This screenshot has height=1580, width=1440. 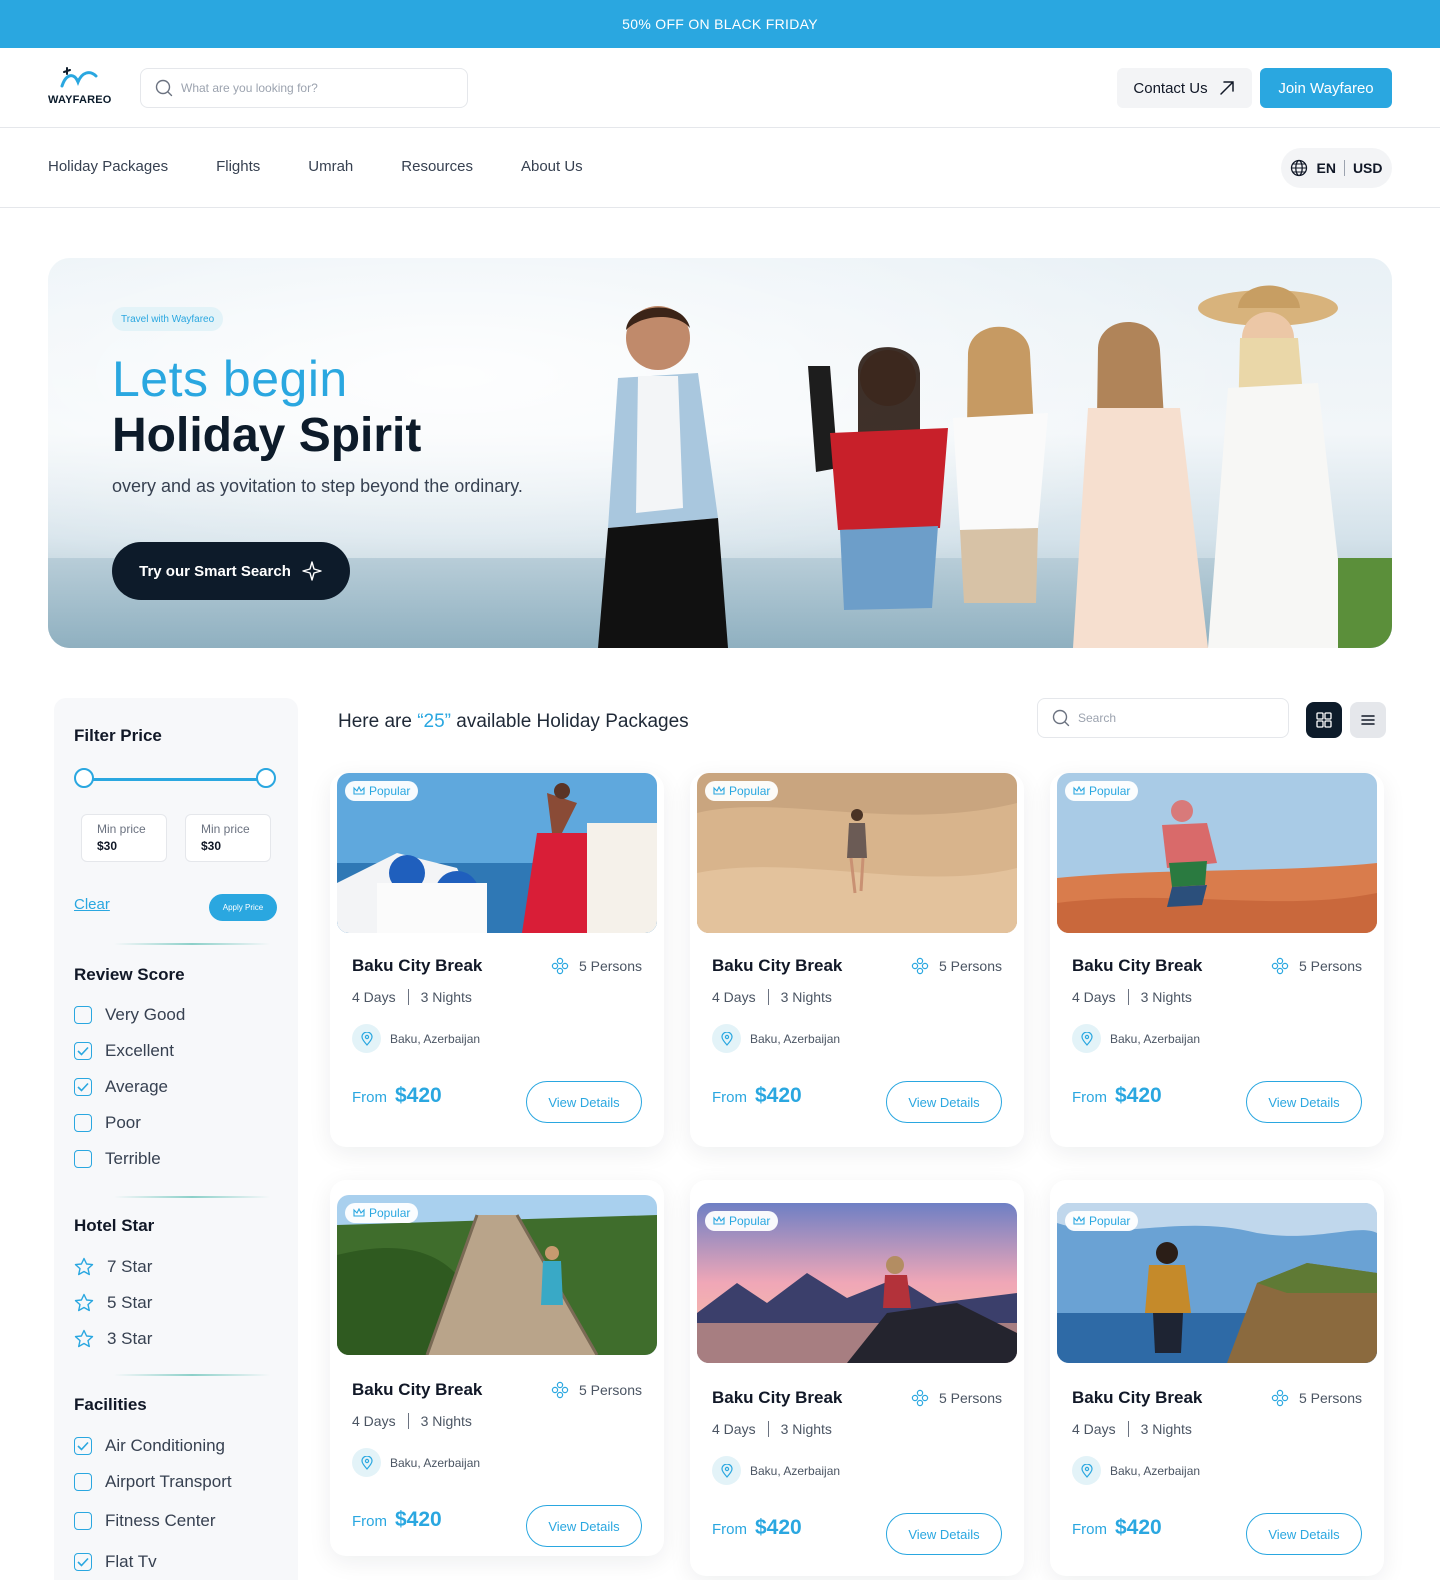 What do you see at coordinates (149, 1446) in the screenshot?
I see `facility-air-conditioning: Air Conditioning` at bounding box center [149, 1446].